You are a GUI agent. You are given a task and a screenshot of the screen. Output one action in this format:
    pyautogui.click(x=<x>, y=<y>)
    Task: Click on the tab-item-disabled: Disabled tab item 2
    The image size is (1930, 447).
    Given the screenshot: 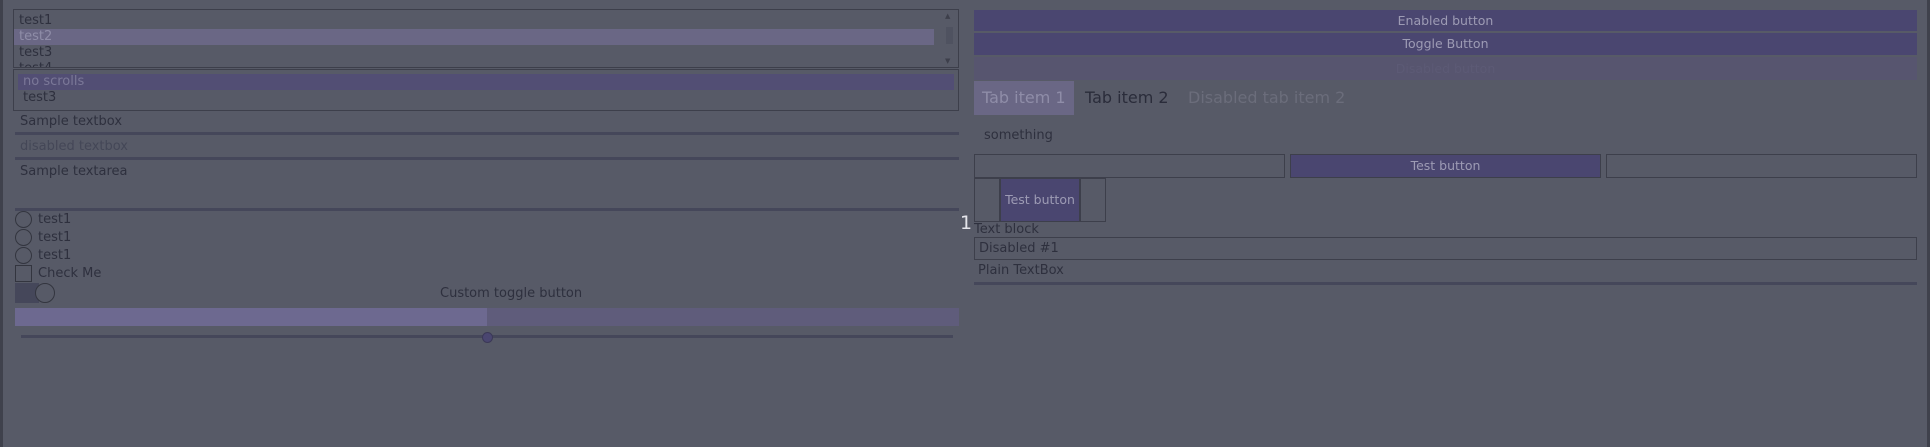 What is the action you would take?
    pyautogui.click(x=1267, y=97)
    